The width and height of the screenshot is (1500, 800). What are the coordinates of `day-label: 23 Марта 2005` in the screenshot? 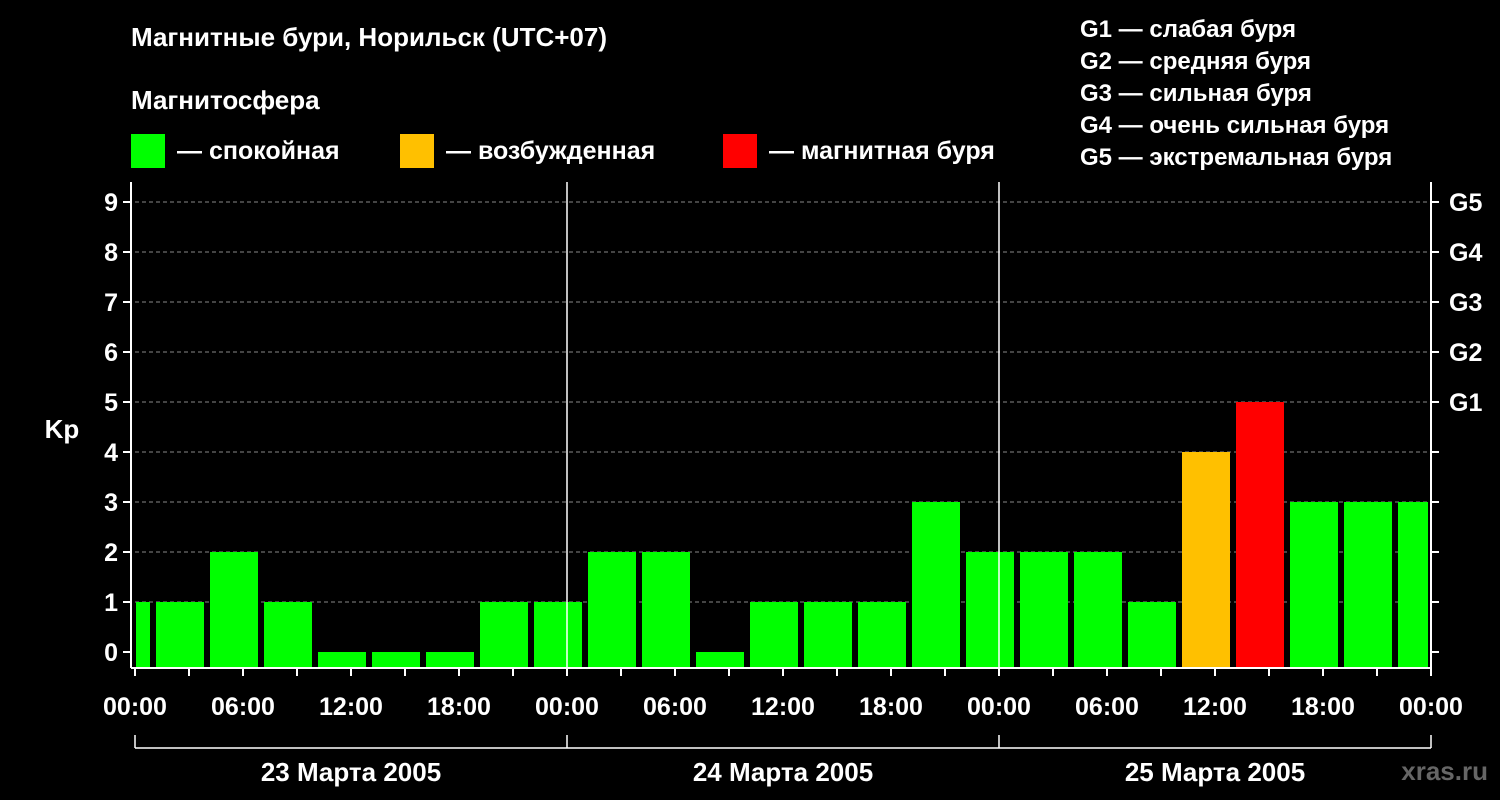 It's located at (351, 772).